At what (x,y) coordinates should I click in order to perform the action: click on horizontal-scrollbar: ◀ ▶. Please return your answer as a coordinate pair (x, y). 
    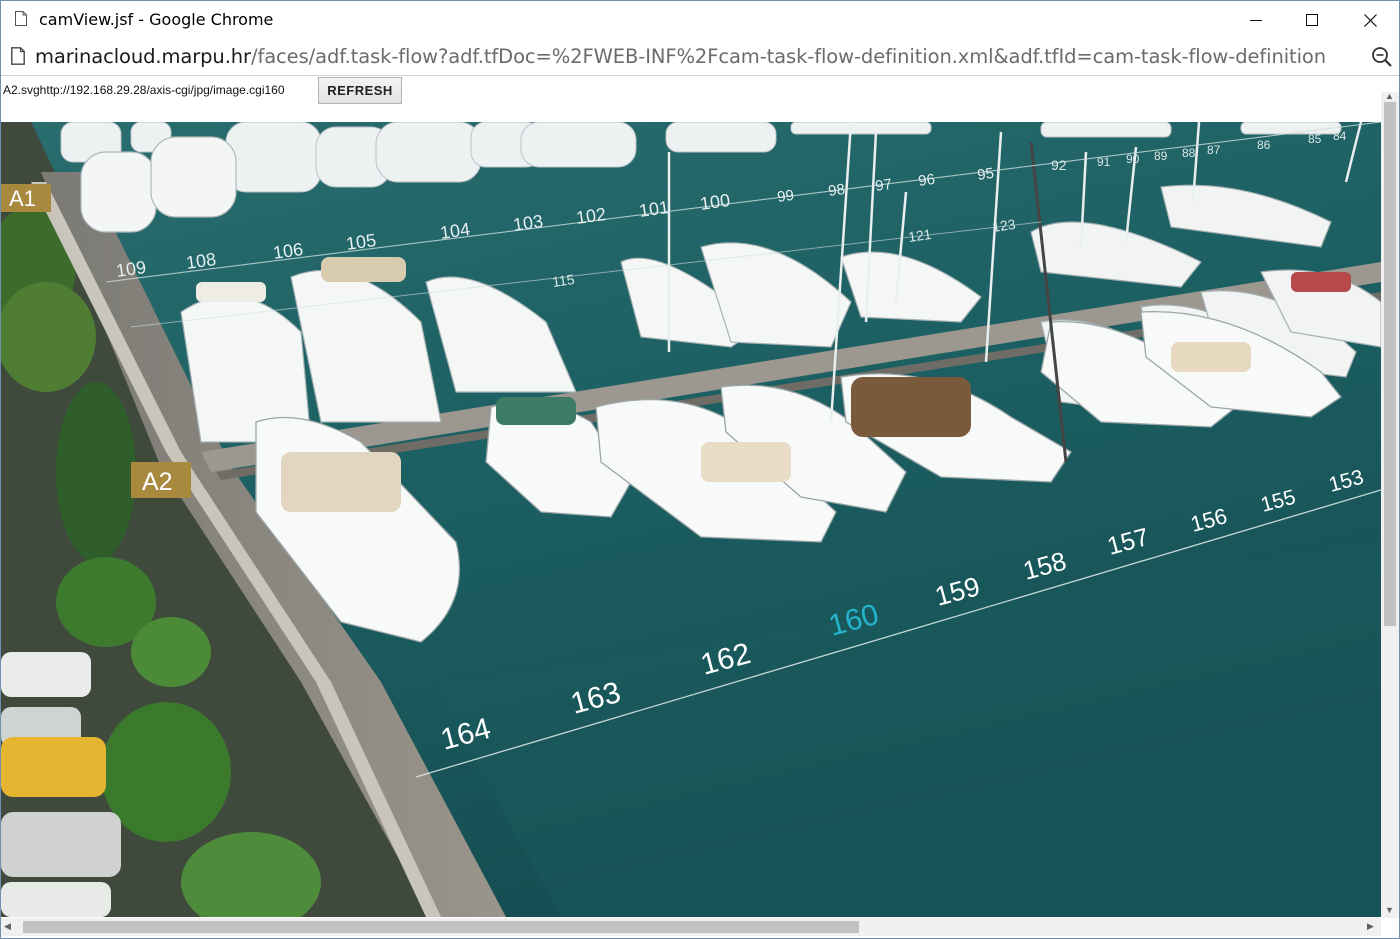
    Looking at the image, I should click on (691, 927).